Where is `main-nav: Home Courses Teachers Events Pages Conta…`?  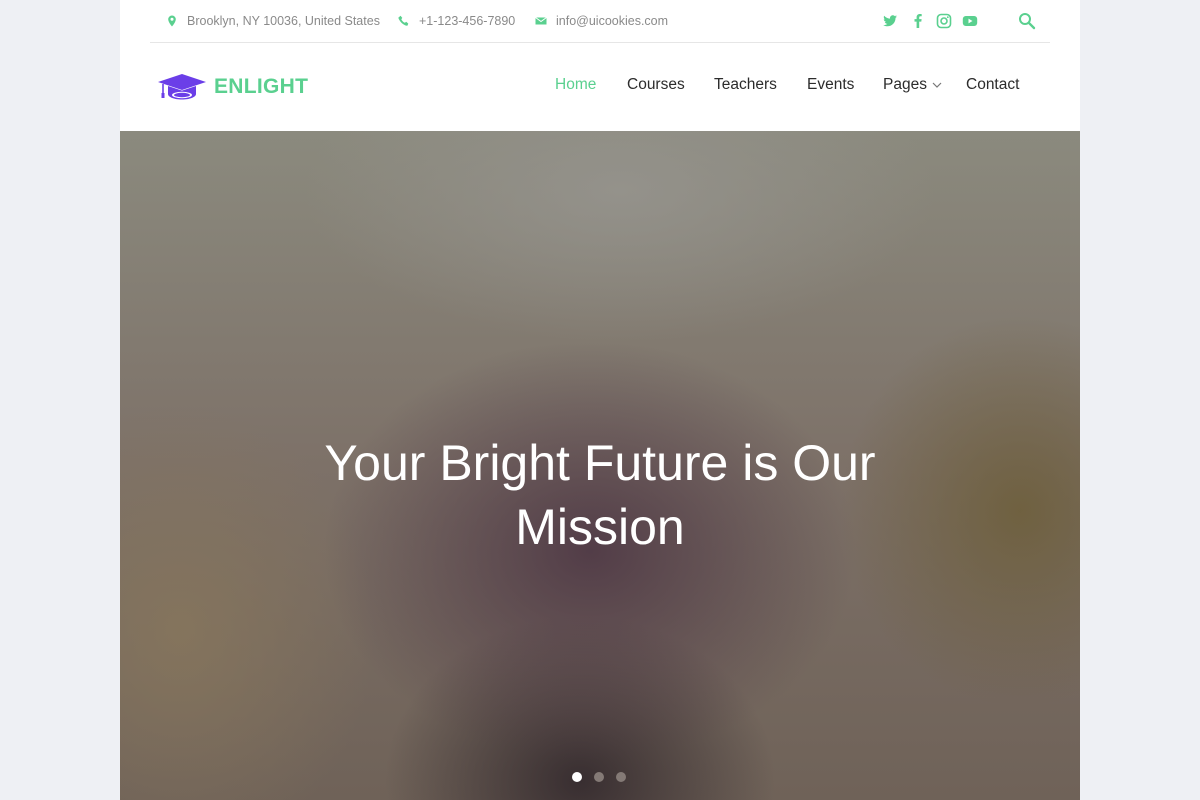 main-nav: Home Courses Teachers Events Pages Conta… is located at coordinates (600, 87).